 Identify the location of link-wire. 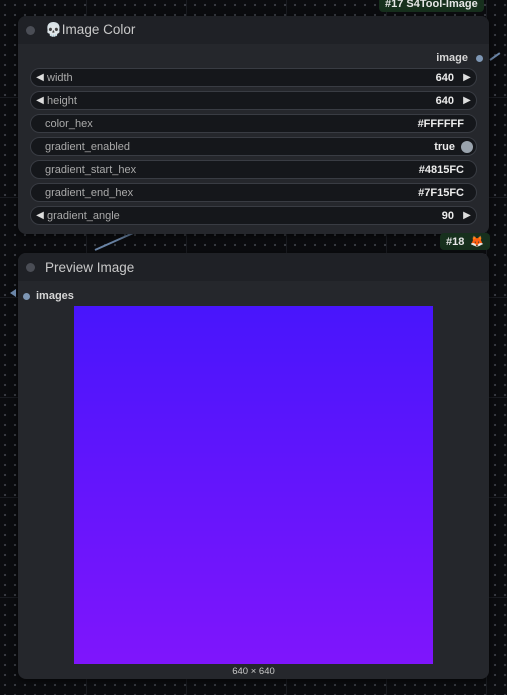
(114, 241).